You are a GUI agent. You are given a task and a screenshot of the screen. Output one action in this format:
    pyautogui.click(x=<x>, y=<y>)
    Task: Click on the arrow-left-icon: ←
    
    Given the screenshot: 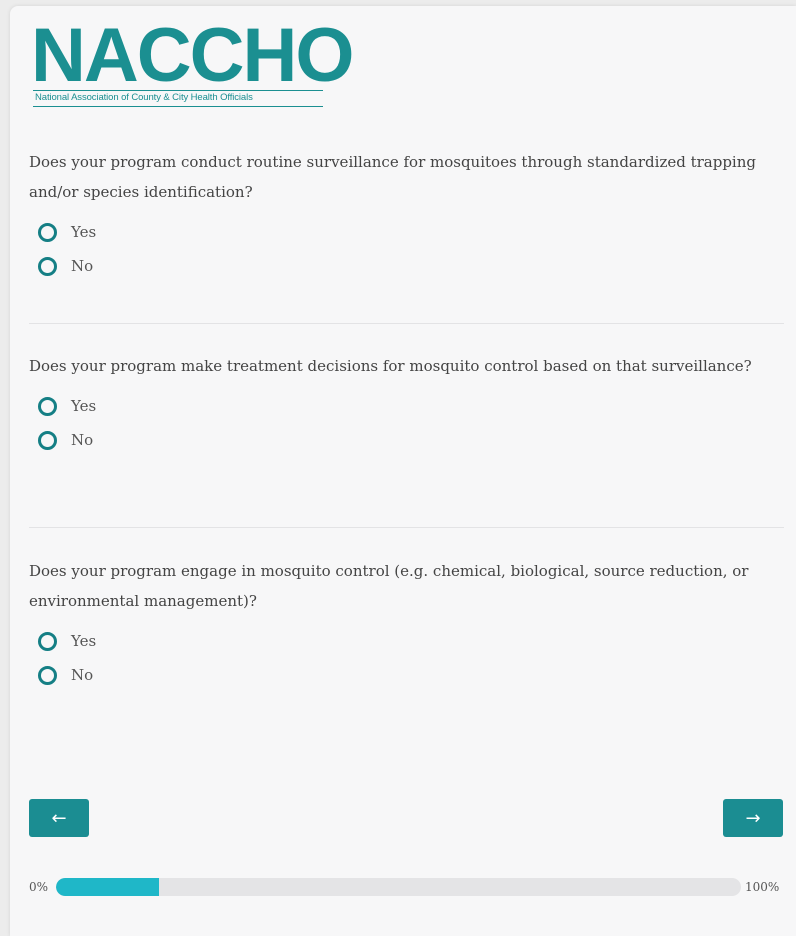 What is the action you would take?
    pyautogui.click(x=59, y=818)
    